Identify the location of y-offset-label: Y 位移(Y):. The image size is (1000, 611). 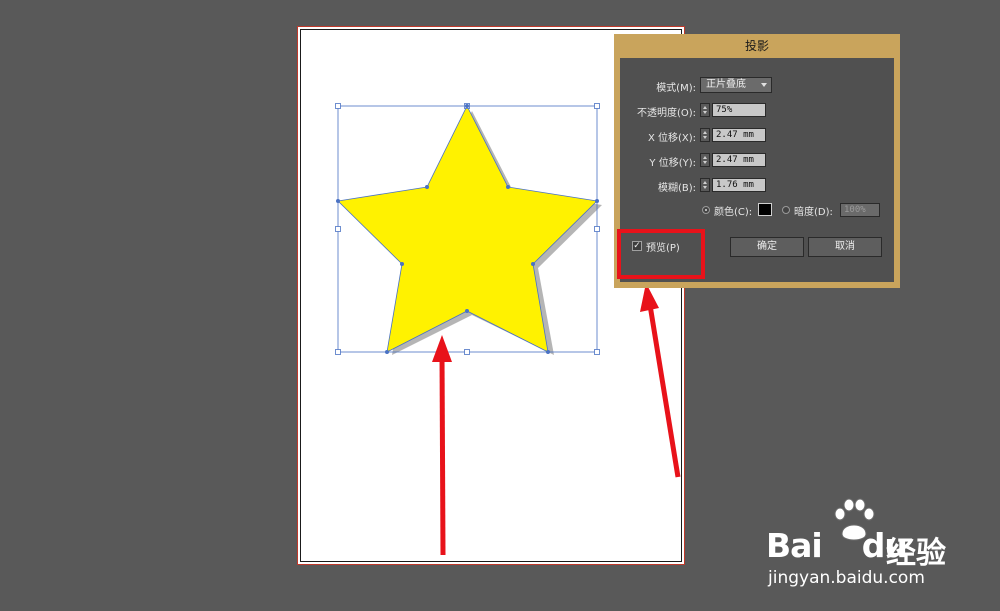
(672, 163).